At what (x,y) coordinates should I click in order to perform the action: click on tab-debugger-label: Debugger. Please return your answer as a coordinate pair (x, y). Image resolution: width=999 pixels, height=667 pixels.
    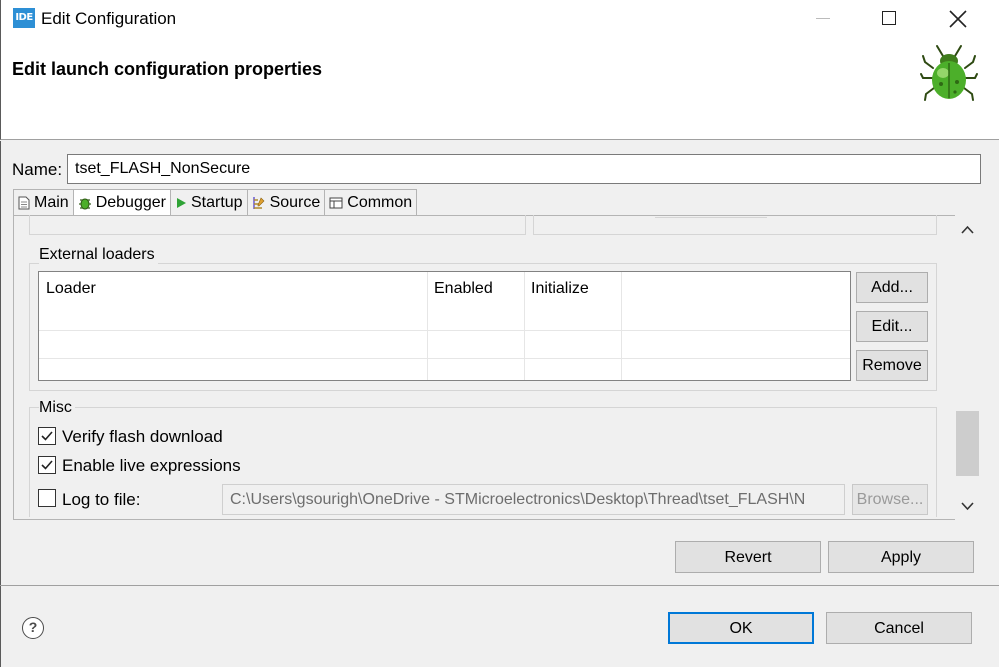
    Looking at the image, I should click on (130, 202).